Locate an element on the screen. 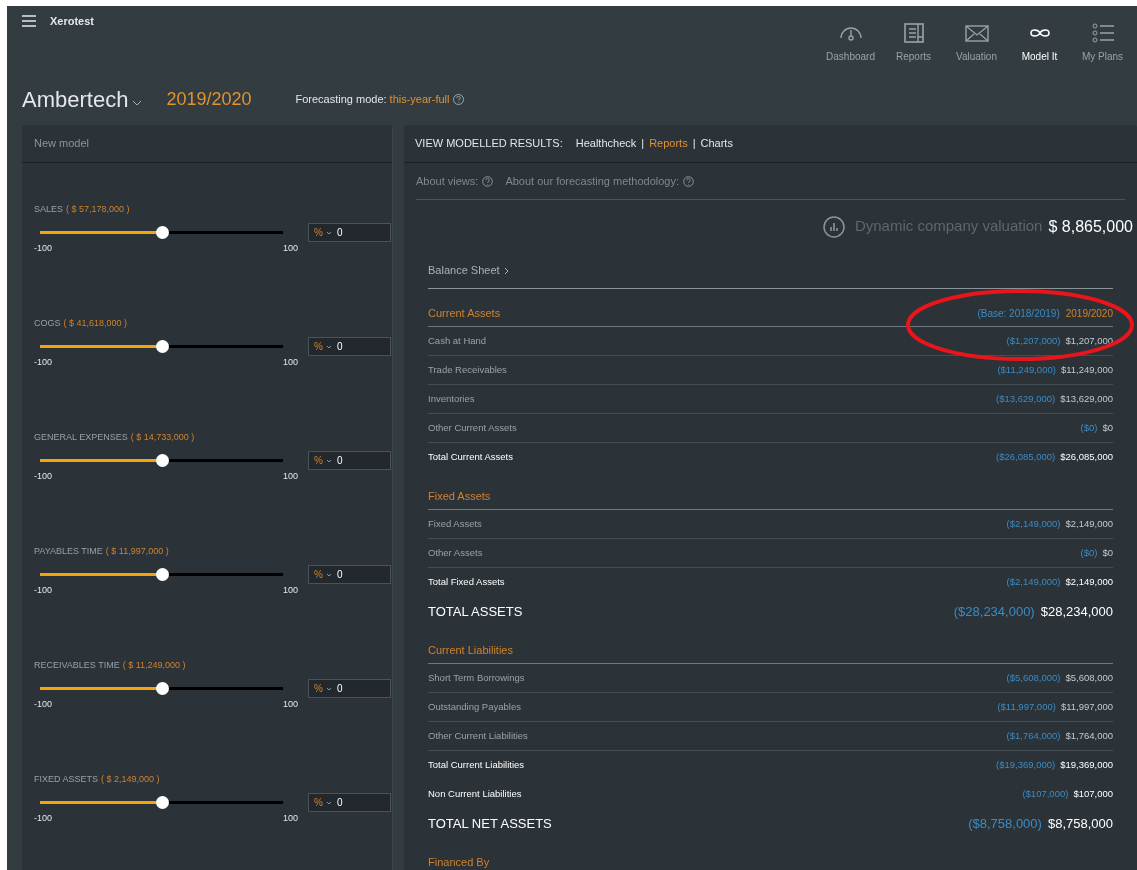 This screenshot has height=870, width=1137. chevron-right-icon is located at coordinates (506, 270).